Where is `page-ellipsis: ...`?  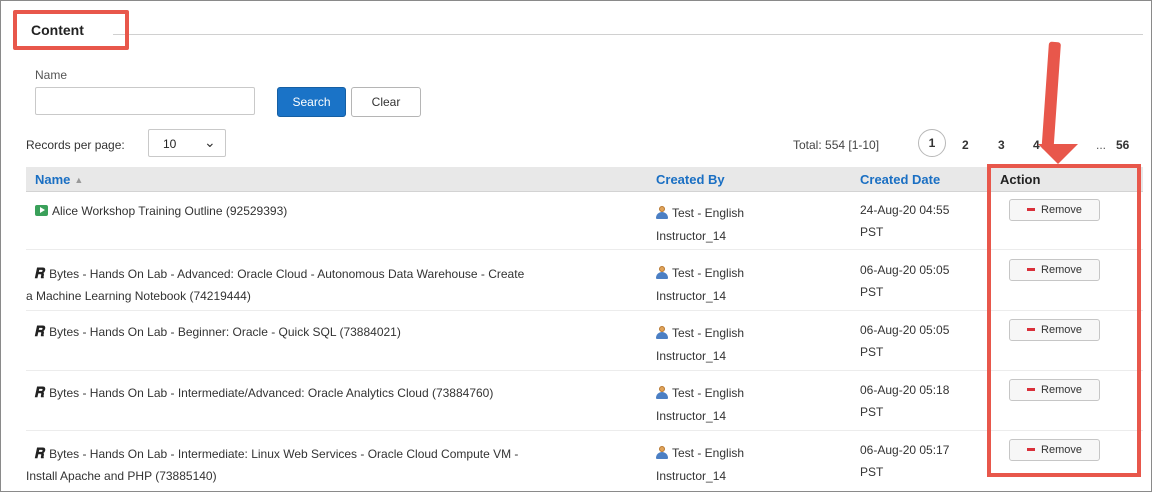 page-ellipsis: ... is located at coordinates (1101, 145).